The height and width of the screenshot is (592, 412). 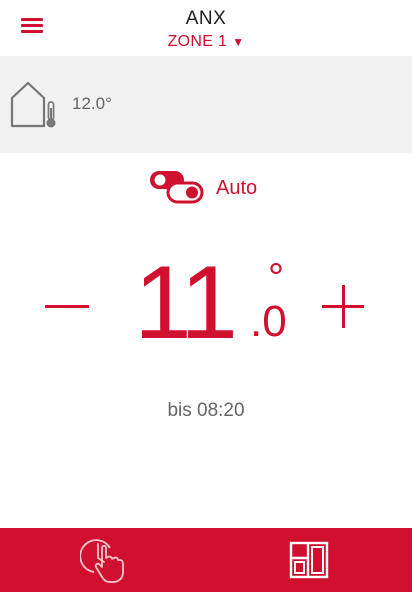 What do you see at coordinates (104, 561) in the screenshot?
I see `clock-hand-icon` at bounding box center [104, 561].